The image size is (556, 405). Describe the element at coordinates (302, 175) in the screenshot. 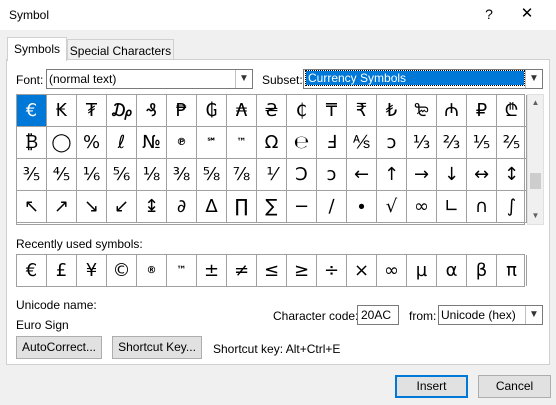

I see `symbol-cell: Ↄ` at that location.